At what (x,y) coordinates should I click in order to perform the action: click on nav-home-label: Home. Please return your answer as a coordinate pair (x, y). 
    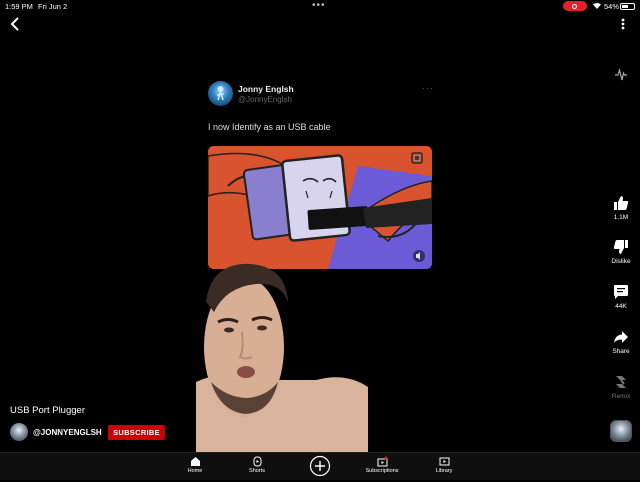
    Looking at the image, I should click on (195, 471).